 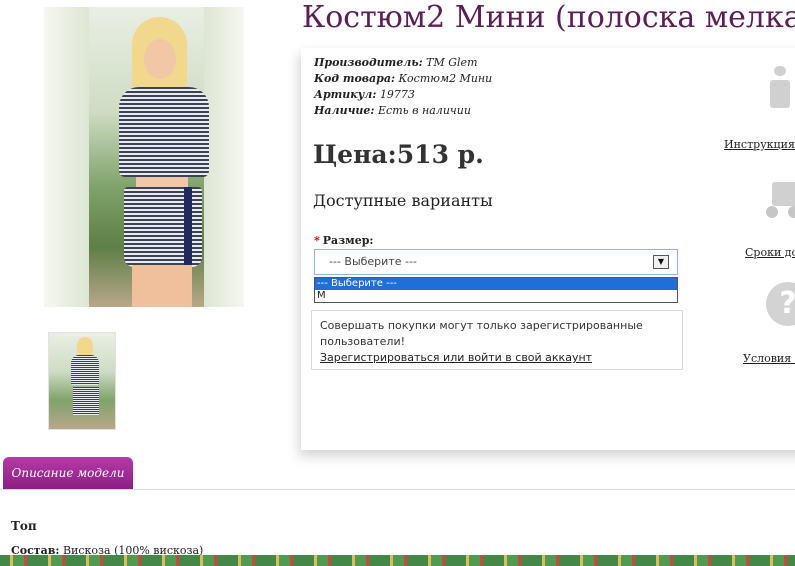 What do you see at coordinates (163, 227) in the screenshot?
I see `photo-striped-skirt` at bounding box center [163, 227].